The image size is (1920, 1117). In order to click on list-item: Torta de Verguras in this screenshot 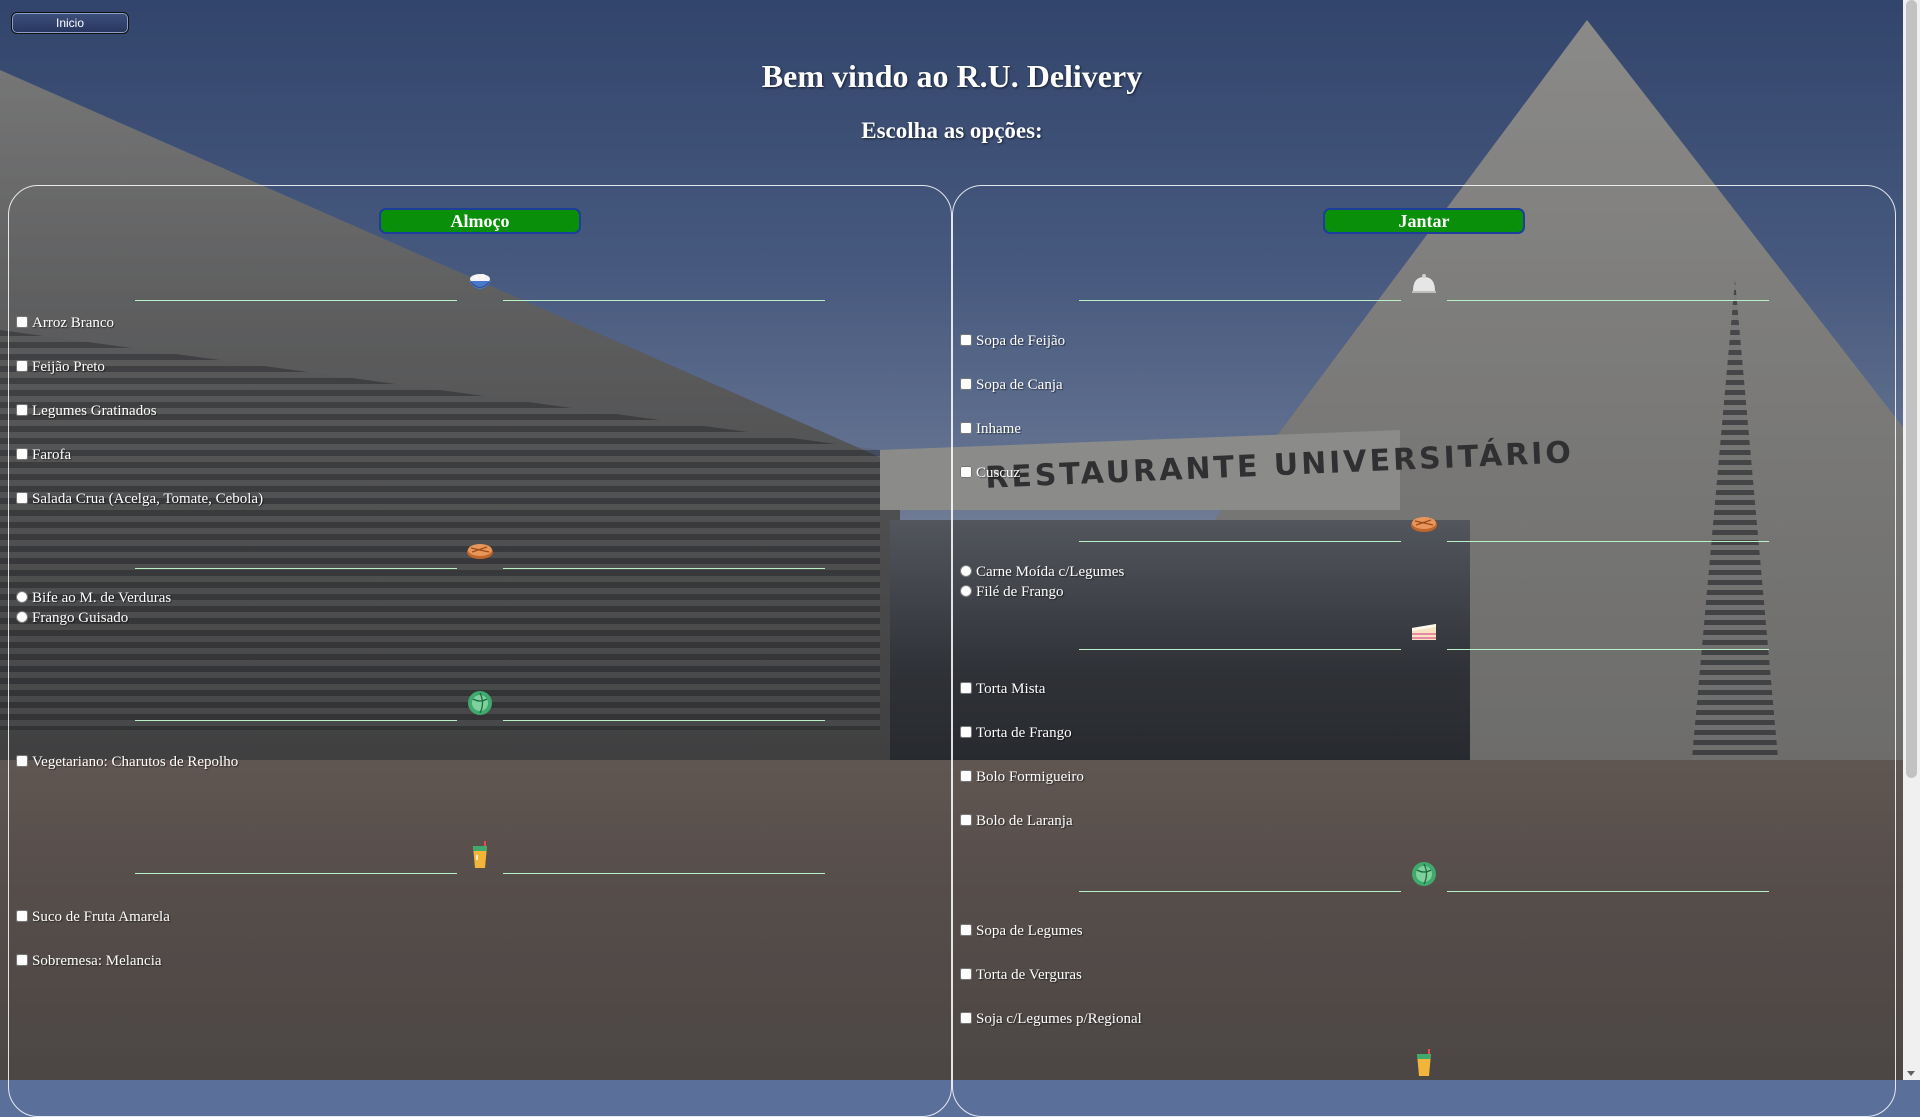, I will do `click(1021, 975)`.